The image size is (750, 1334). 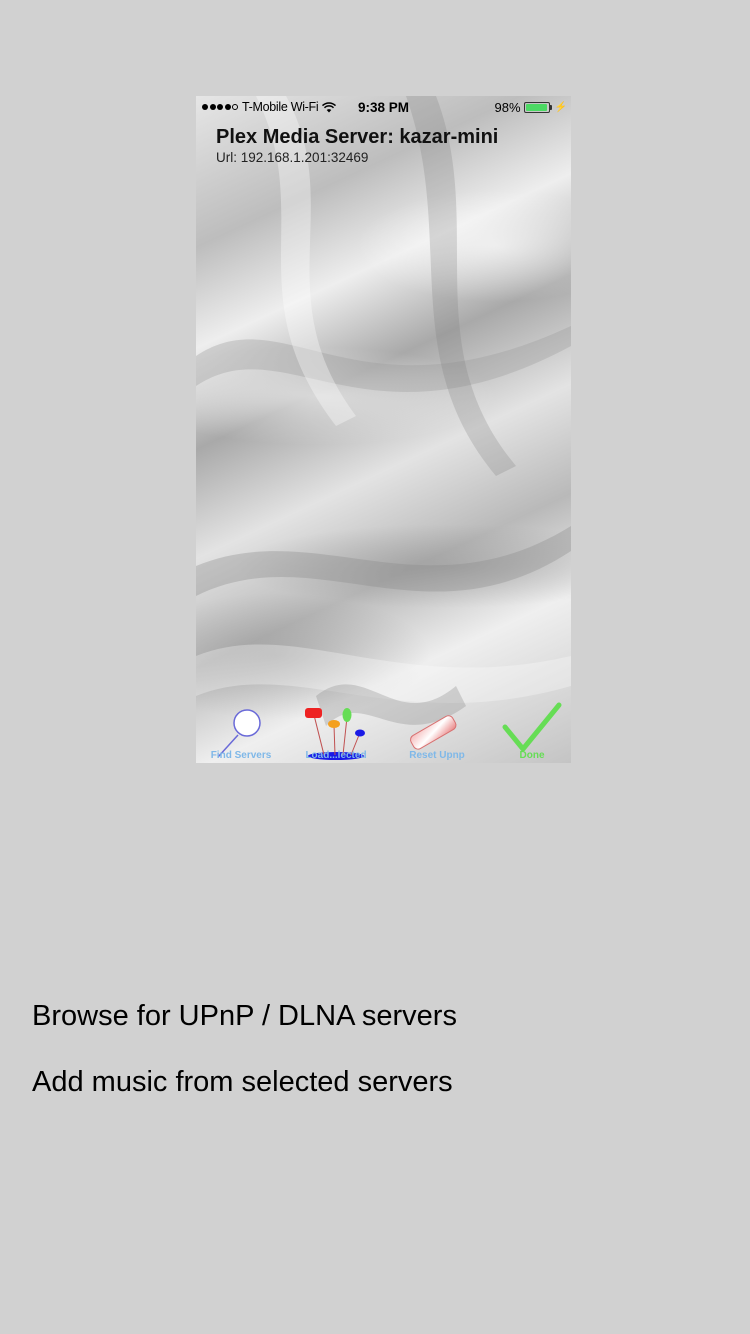 I want to click on charging-bolt-icon: ⚡, so click(x=560, y=107).